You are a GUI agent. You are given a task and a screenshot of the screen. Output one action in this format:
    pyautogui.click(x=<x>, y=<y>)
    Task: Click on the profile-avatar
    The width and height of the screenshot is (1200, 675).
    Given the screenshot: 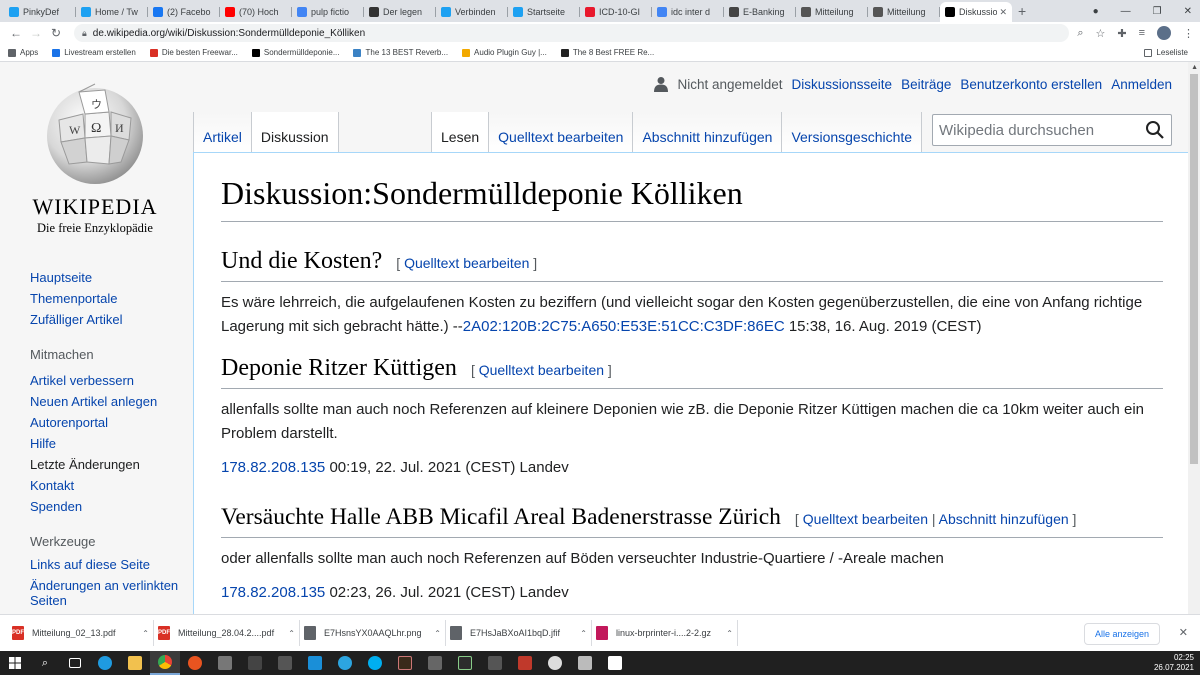 What is the action you would take?
    pyautogui.click(x=1164, y=33)
    